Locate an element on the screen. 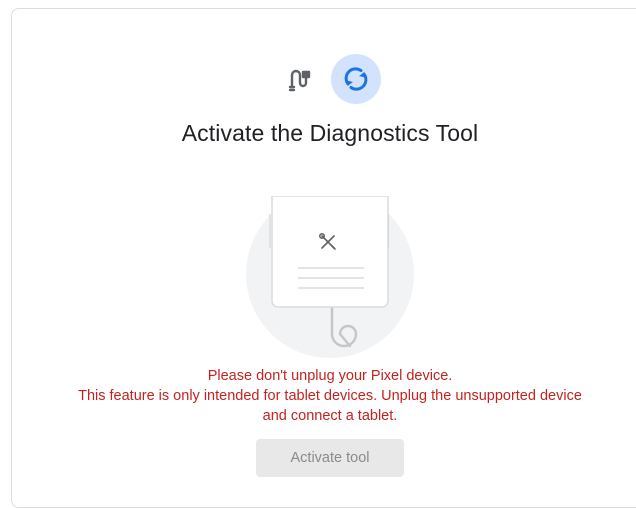 Image resolution: width=636 pixels, height=508 pixels. sync-icon is located at coordinates (356, 79).